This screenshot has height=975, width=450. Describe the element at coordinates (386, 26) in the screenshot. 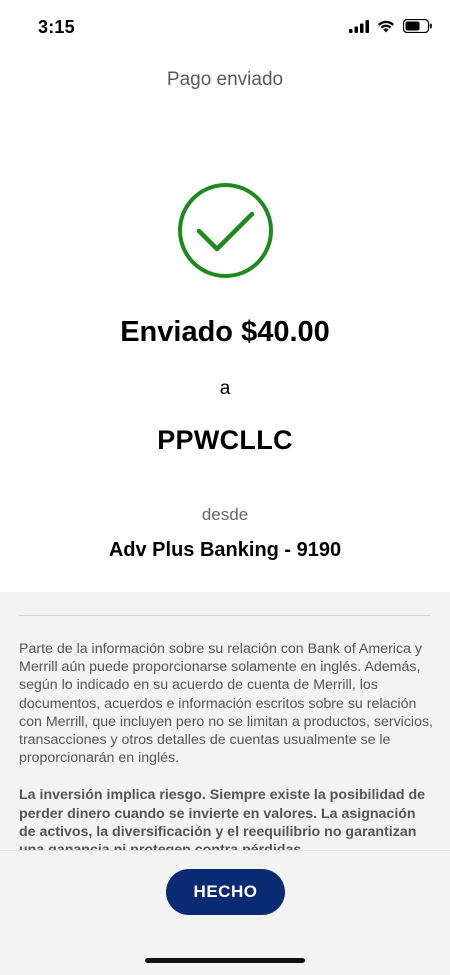

I see `wifi-icon` at that location.